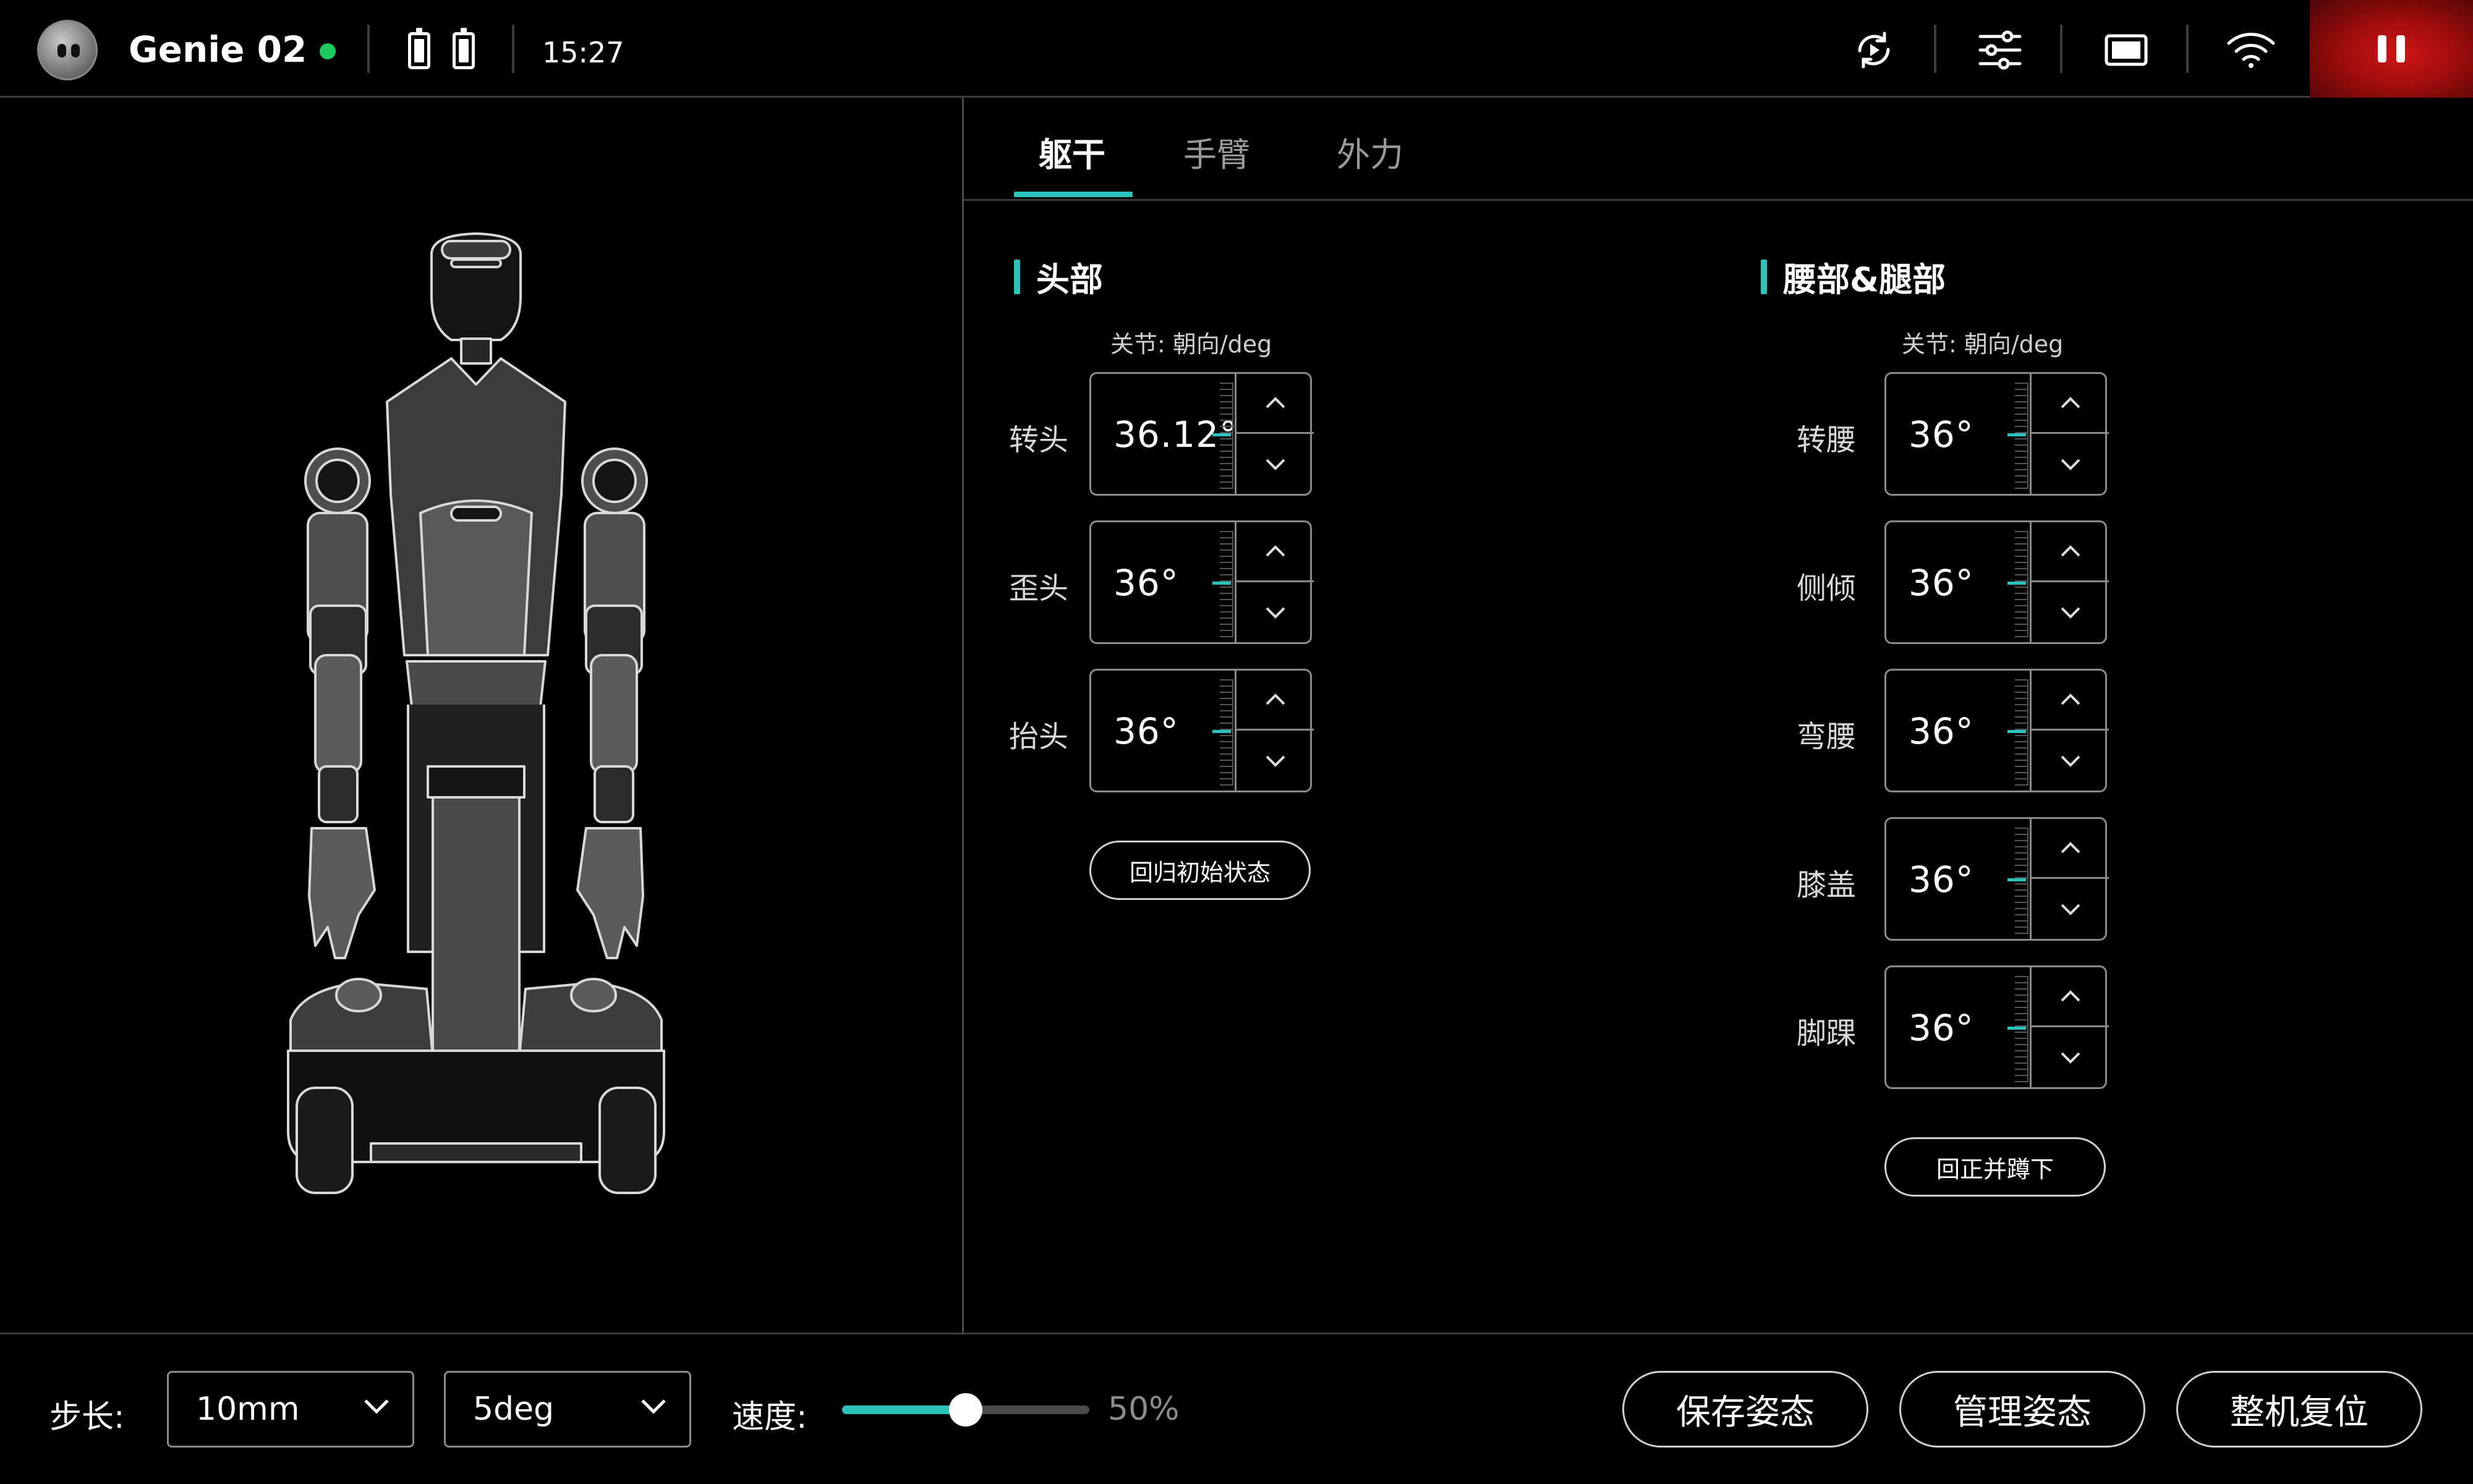 The height and width of the screenshot is (1484, 2473). I want to click on stepper-side-tilt: 36°, so click(1996, 582).